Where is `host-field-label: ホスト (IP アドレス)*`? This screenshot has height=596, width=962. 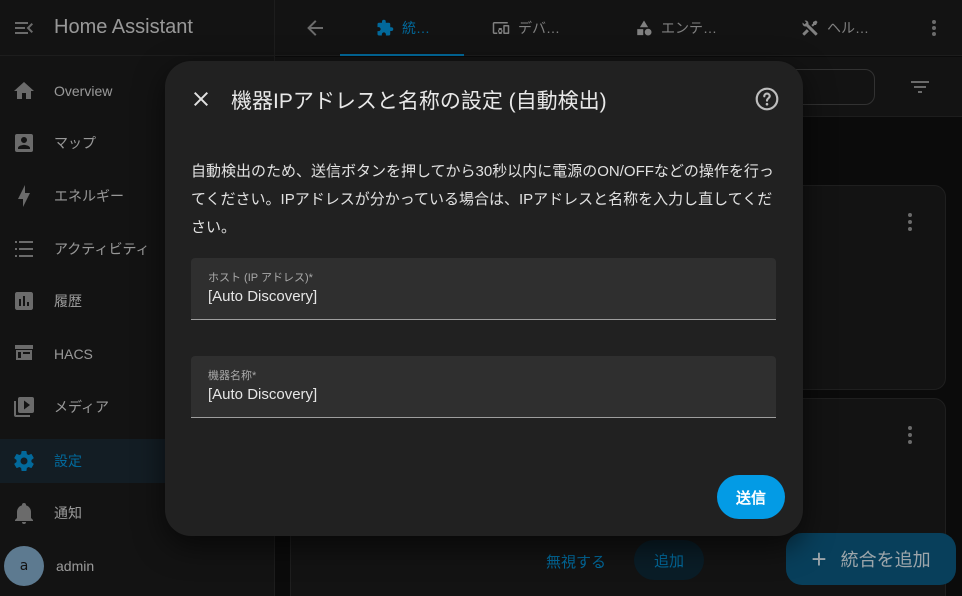 host-field-label: ホスト (IP アドレス)* is located at coordinates (260, 278).